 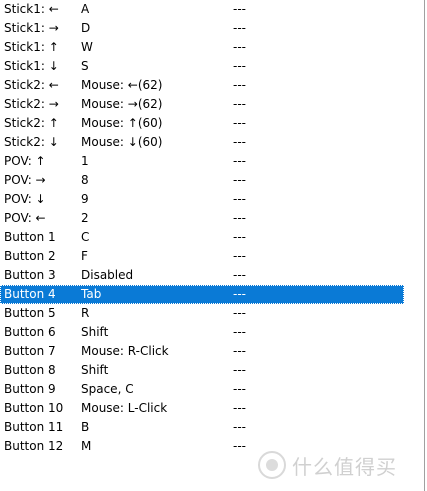 What do you see at coordinates (85, 218) in the screenshot?
I see `row-mapping-value: 2` at bounding box center [85, 218].